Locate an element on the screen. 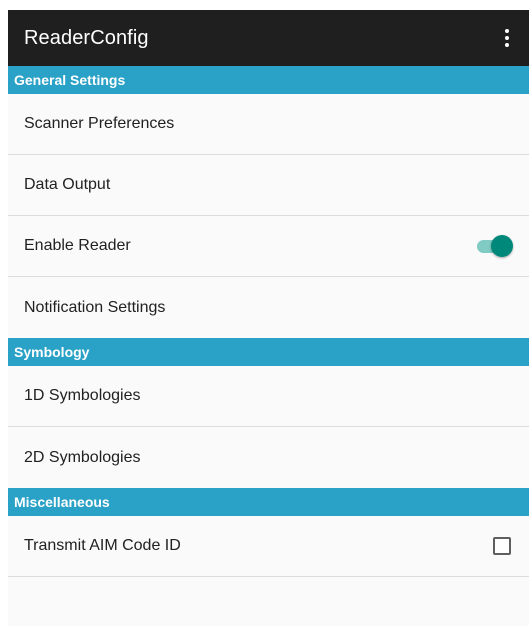 This screenshot has height=626, width=529. enable-reader-switch is located at coordinates (495, 246).